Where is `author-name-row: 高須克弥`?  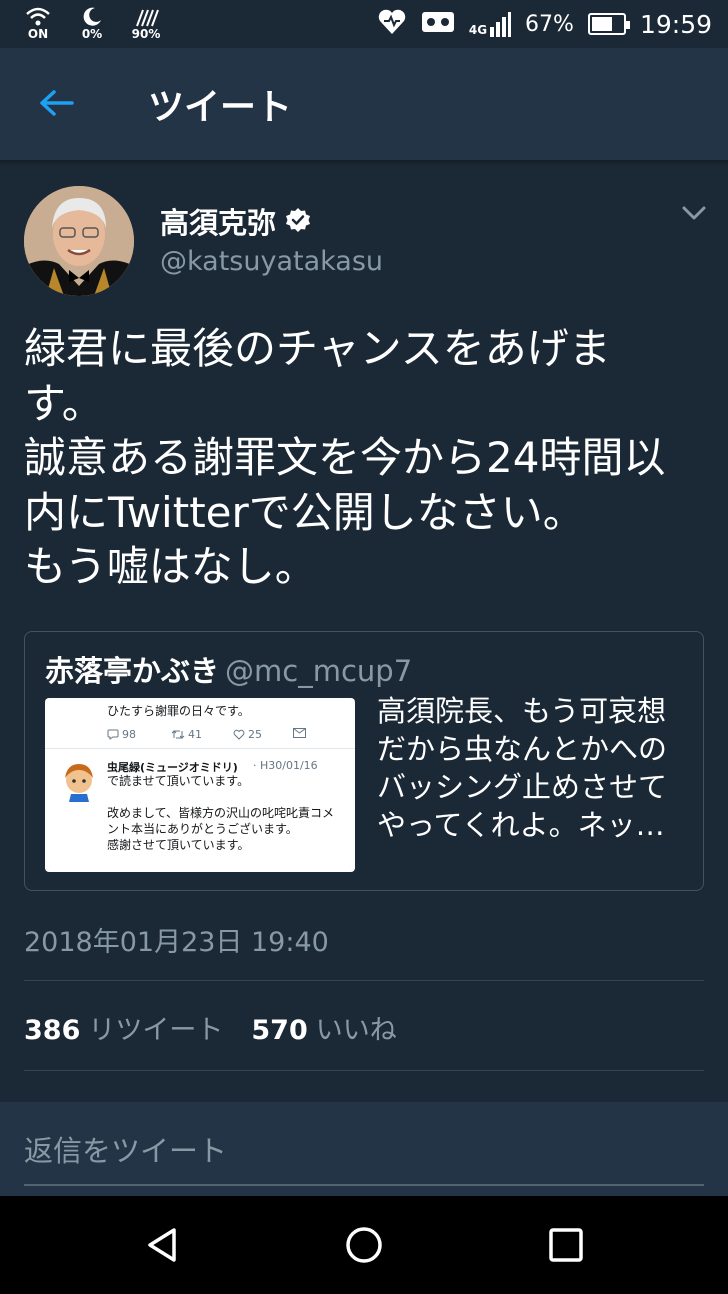
author-name-row: 高須克弥 is located at coordinates (236, 221).